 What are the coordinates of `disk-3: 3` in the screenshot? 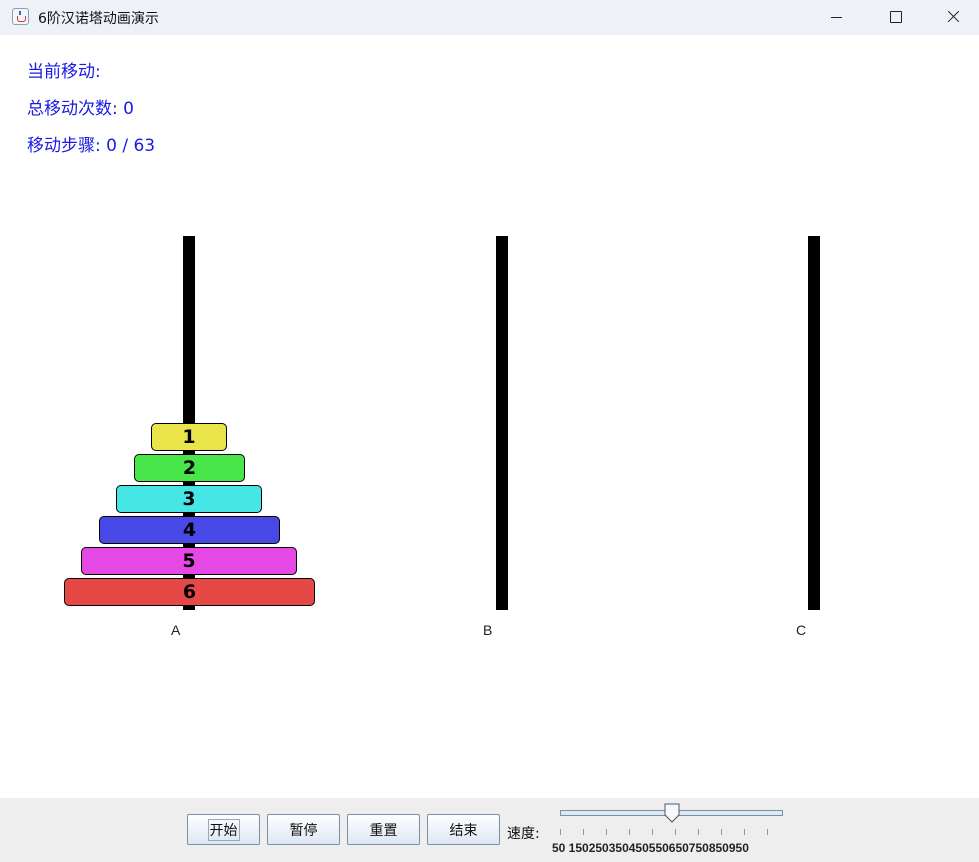 It's located at (189, 499).